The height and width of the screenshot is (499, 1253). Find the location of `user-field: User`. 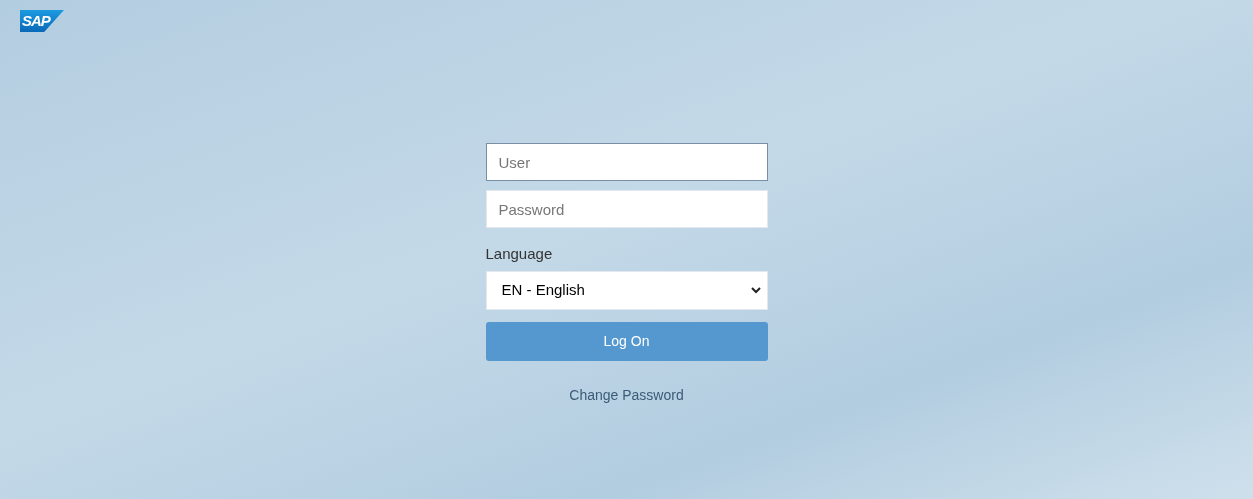

user-field: User is located at coordinates (626, 162).